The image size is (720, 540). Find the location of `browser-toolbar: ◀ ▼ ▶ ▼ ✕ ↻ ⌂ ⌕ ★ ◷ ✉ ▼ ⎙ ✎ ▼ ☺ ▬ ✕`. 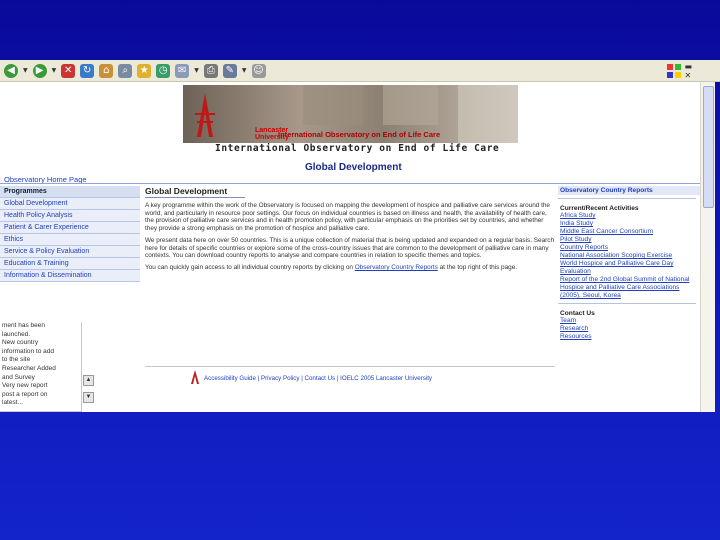

browser-toolbar: ◀ ▼ ▶ ▼ ✕ ↻ ⌂ ⌕ ★ ◷ ✉ ▼ ⎙ ✎ ▼ ☺ ▬ ✕ is located at coordinates (360, 71).